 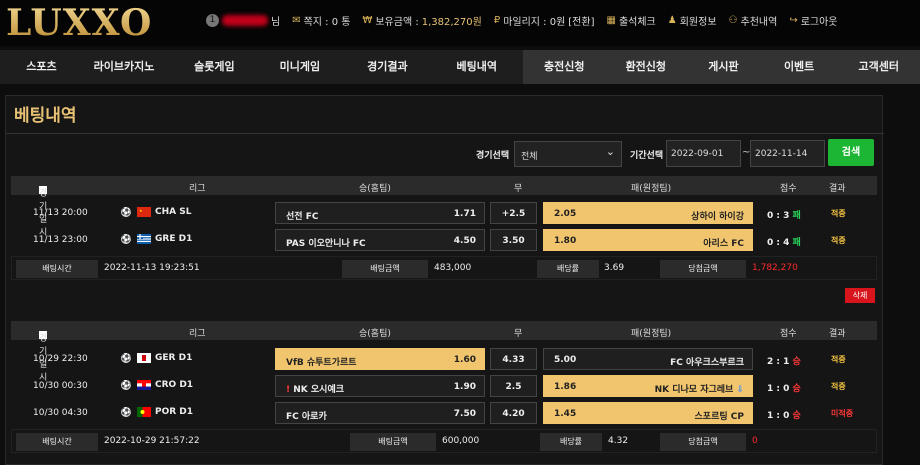 I want to click on home-odds-button: ! NK 오시예크 1.90, so click(x=380, y=386).